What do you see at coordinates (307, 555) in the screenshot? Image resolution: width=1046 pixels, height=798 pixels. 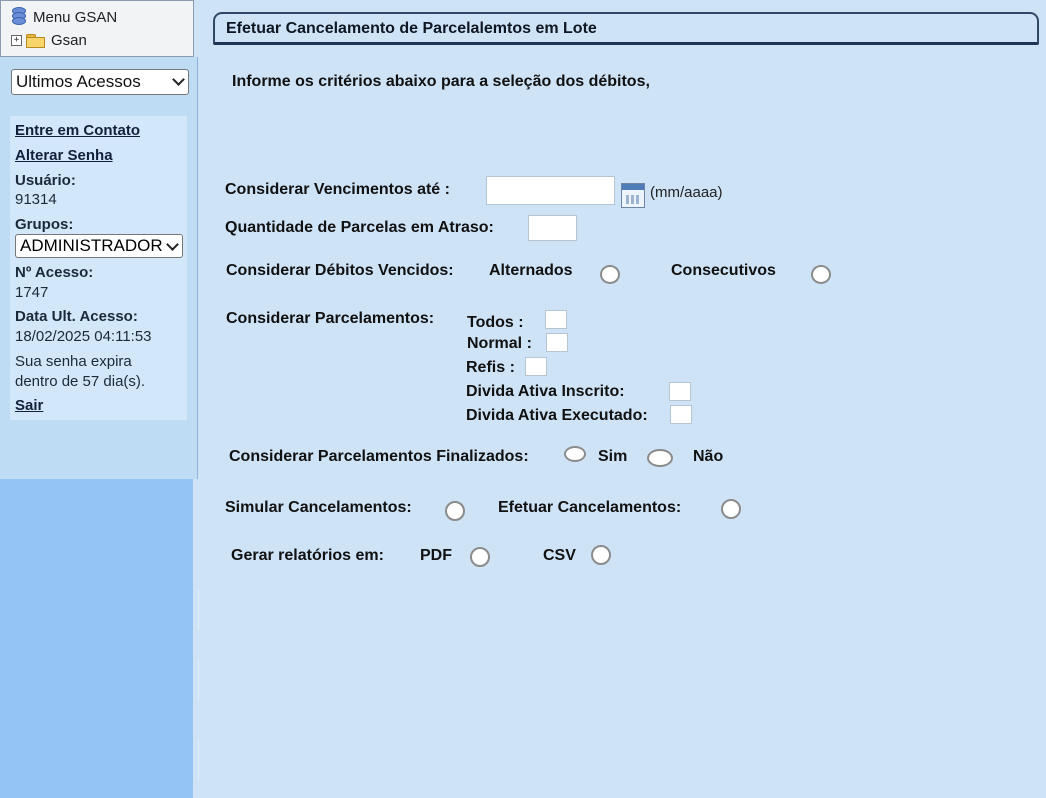 I see `report-format-label: Gerar relatórios em:` at bounding box center [307, 555].